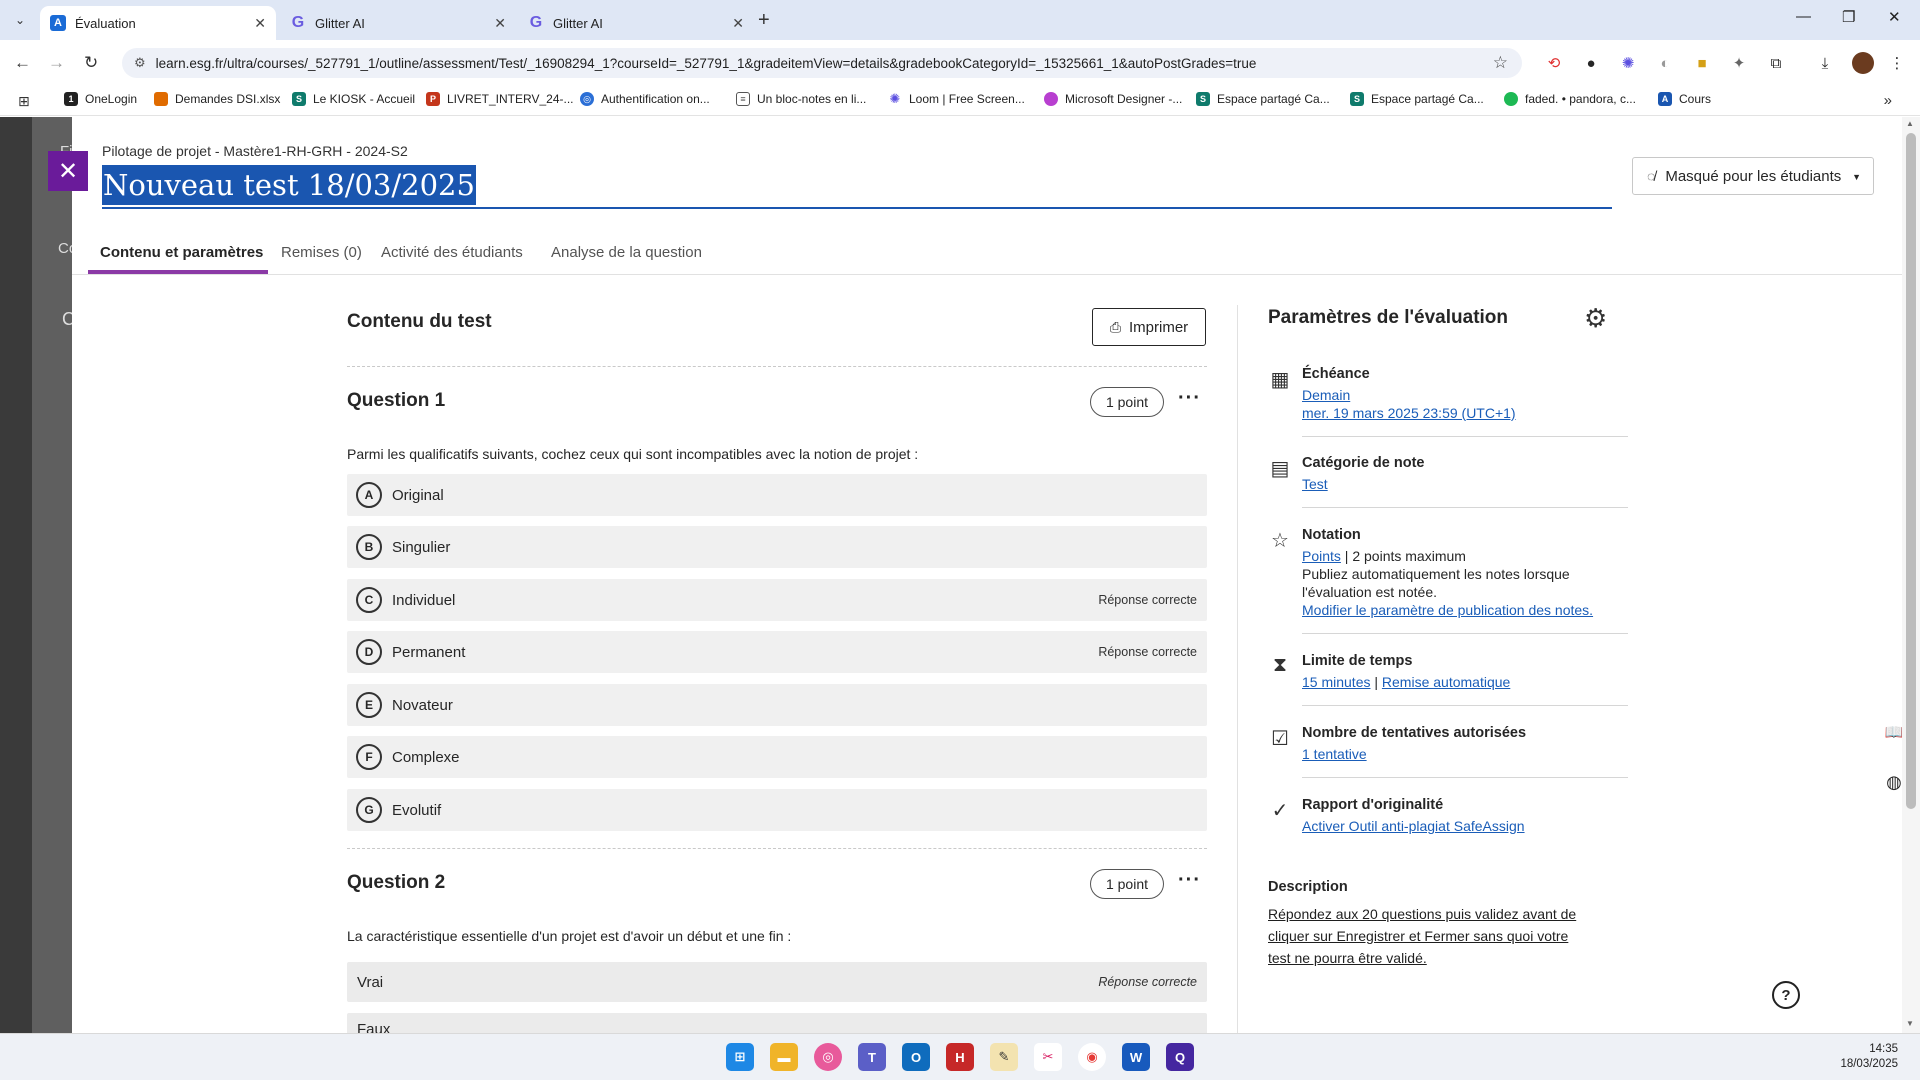  I want to click on gear-icon: ⚙, so click(1595, 318).